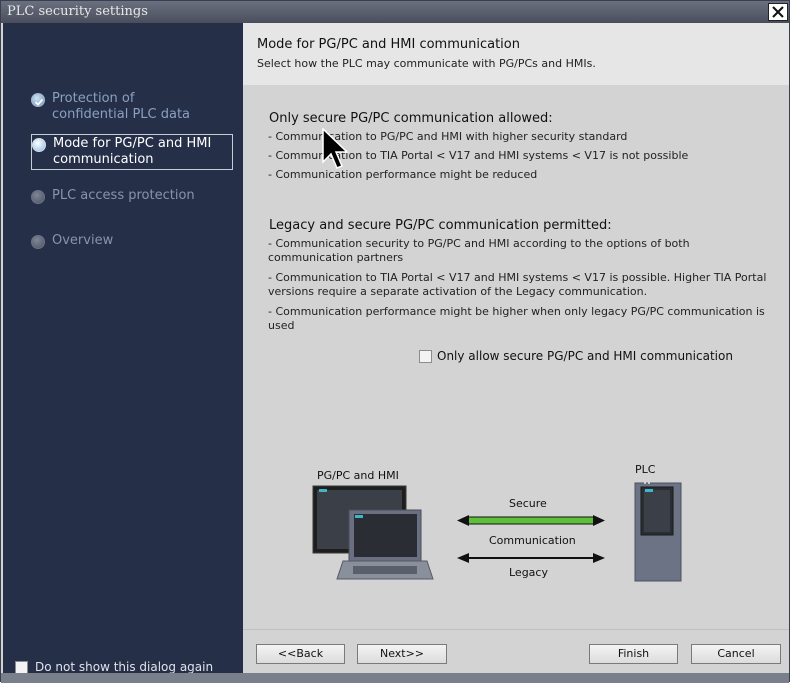 This screenshot has width=790, height=683. I want to click on legacy-connection-arrow, so click(531, 558).